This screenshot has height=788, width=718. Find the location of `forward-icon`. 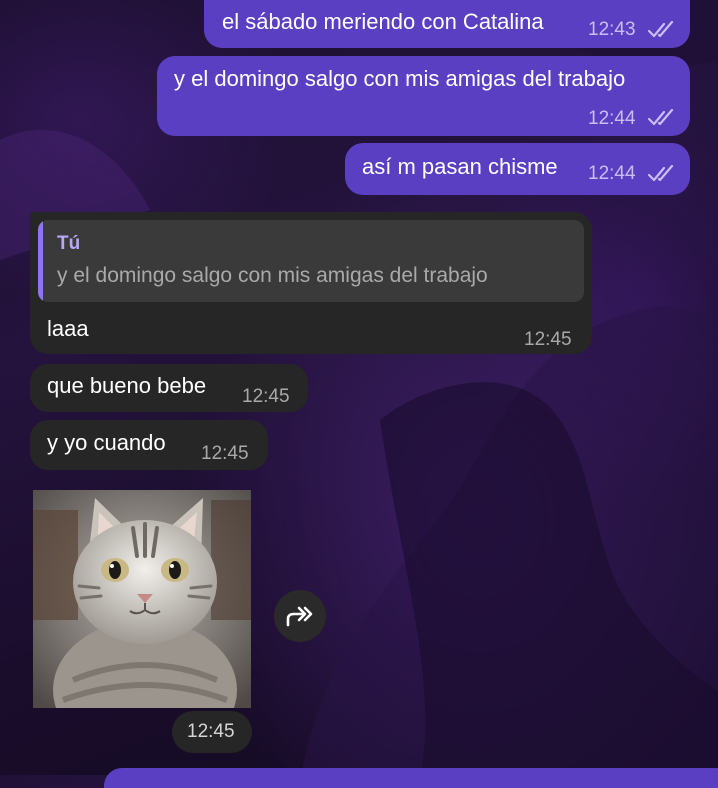

forward-icon is located at coordinates (299, 616).